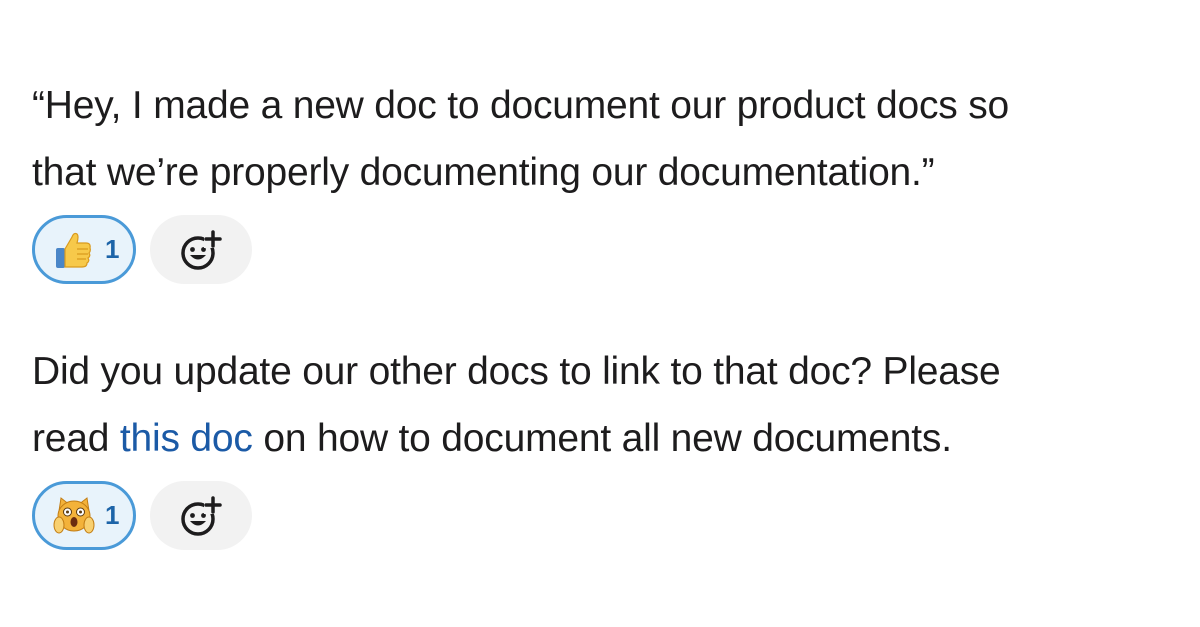 The height and width of the screenshot is (627, 1200). I want to click on text-before-link: read, so click(76, 438).